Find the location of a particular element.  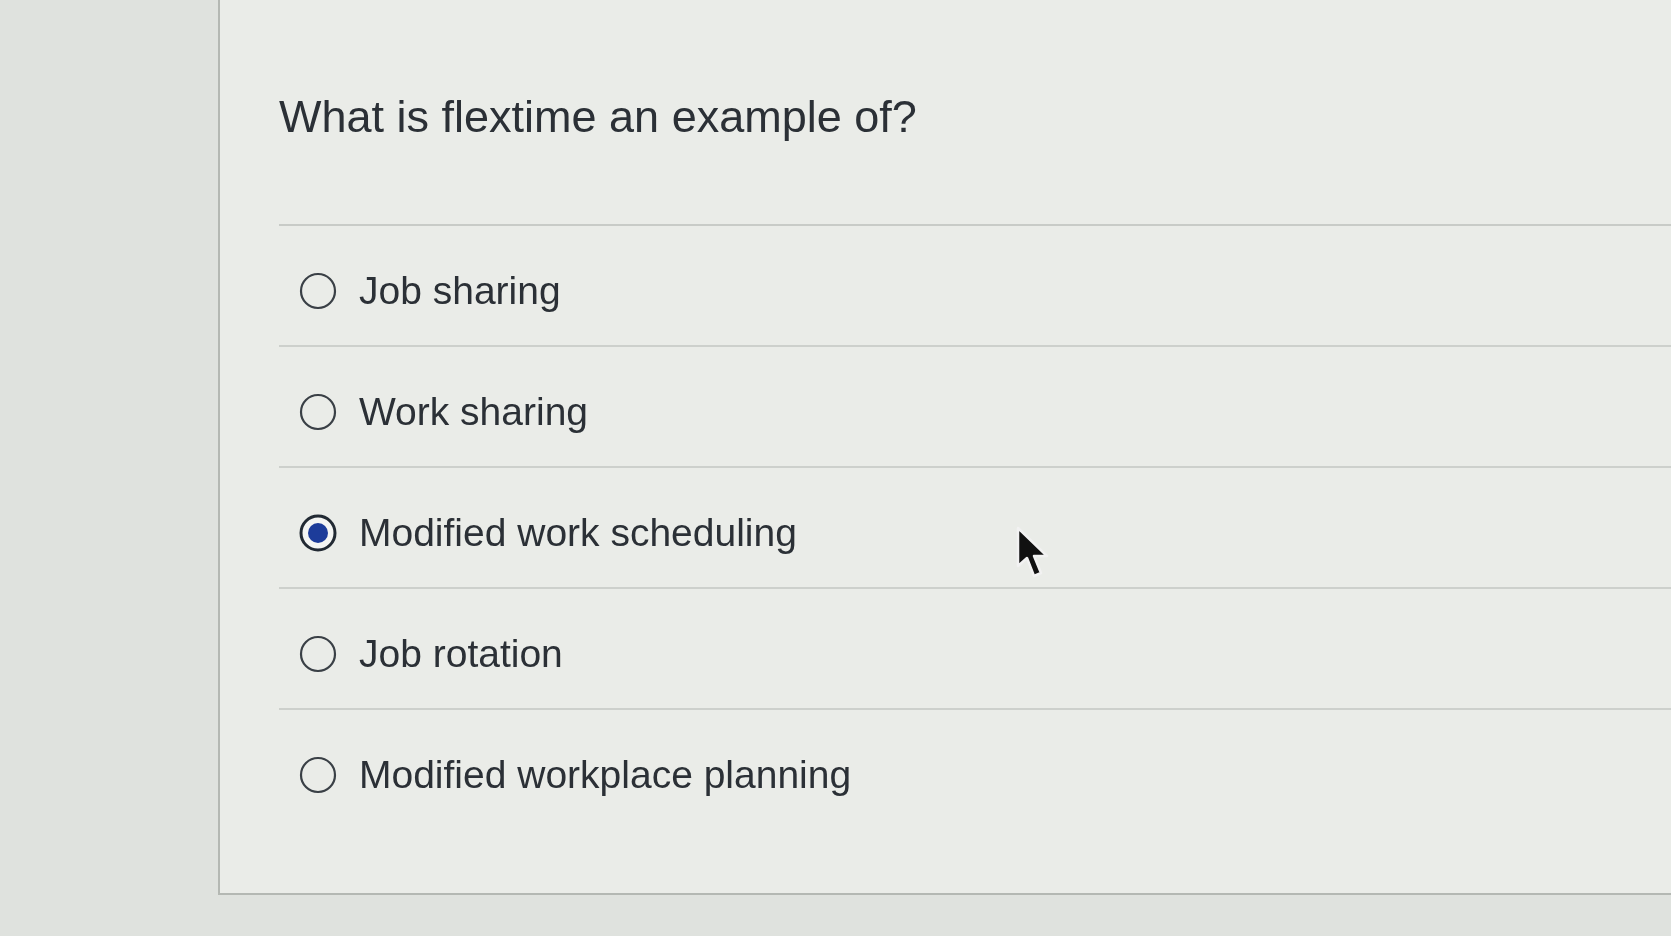

option-label: Modified workplace planning is located at coordinates (605, 775).